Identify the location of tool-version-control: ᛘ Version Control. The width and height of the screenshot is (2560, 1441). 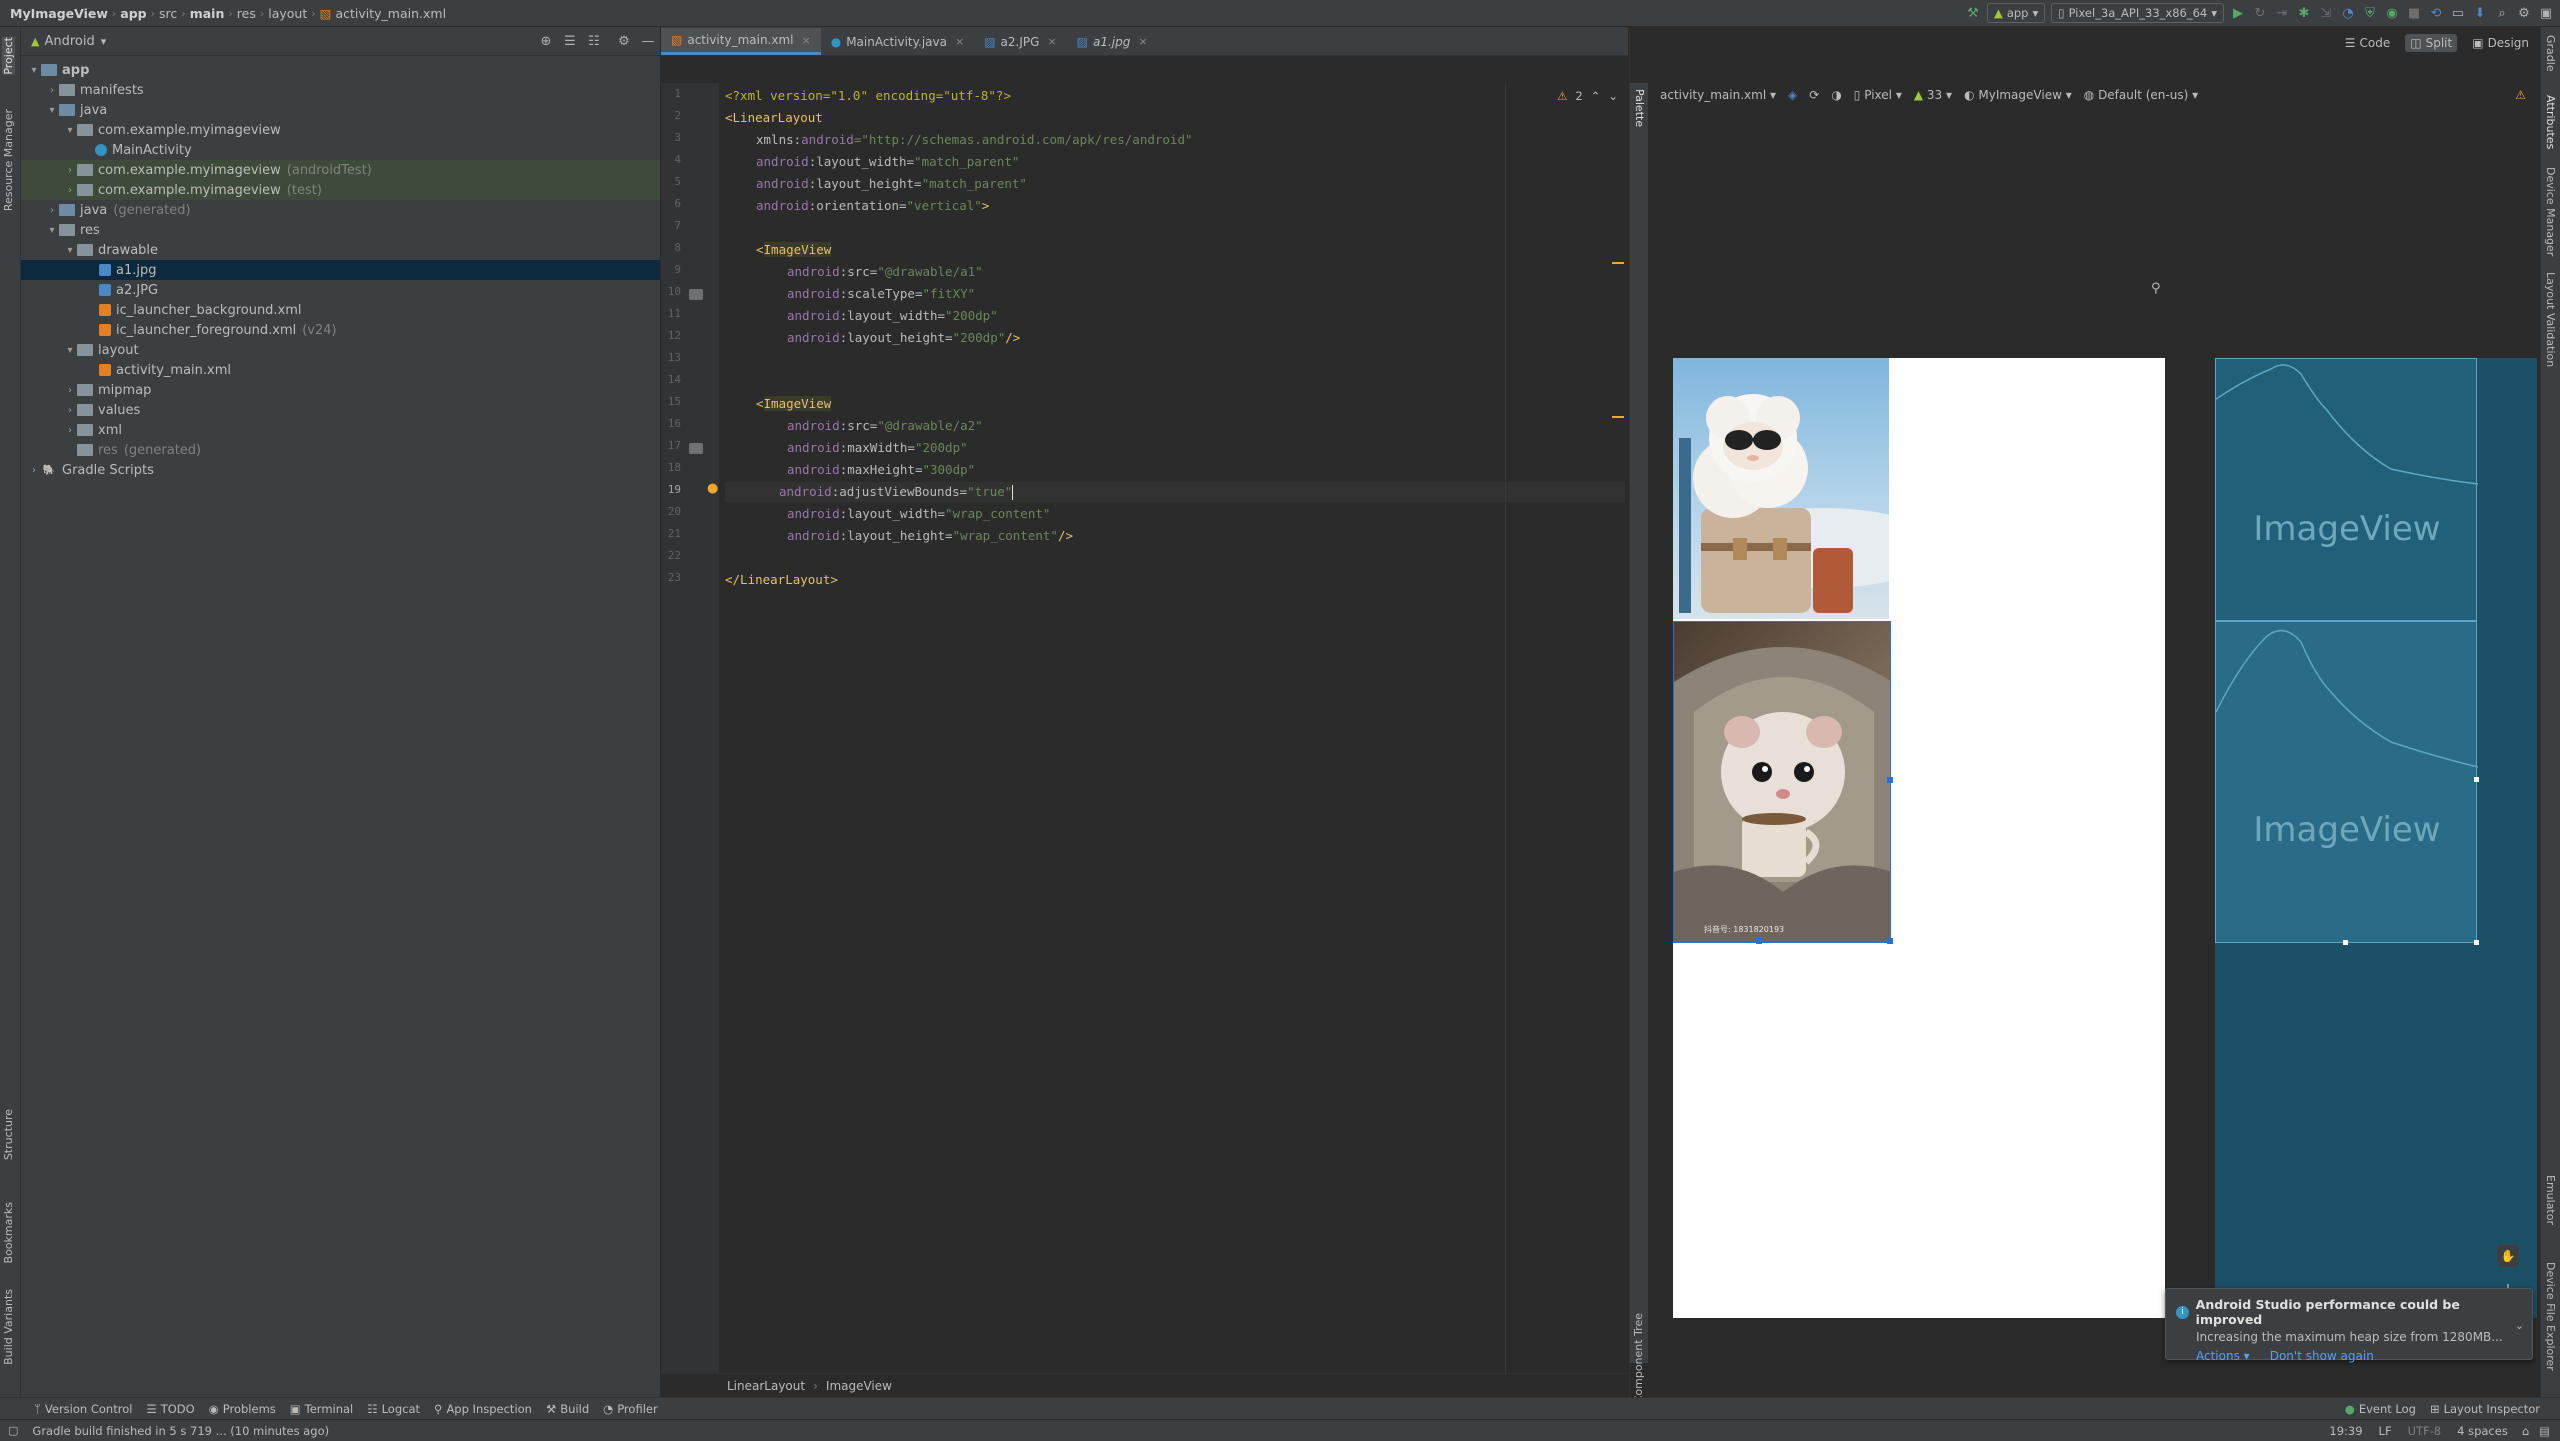
(83, 1409).